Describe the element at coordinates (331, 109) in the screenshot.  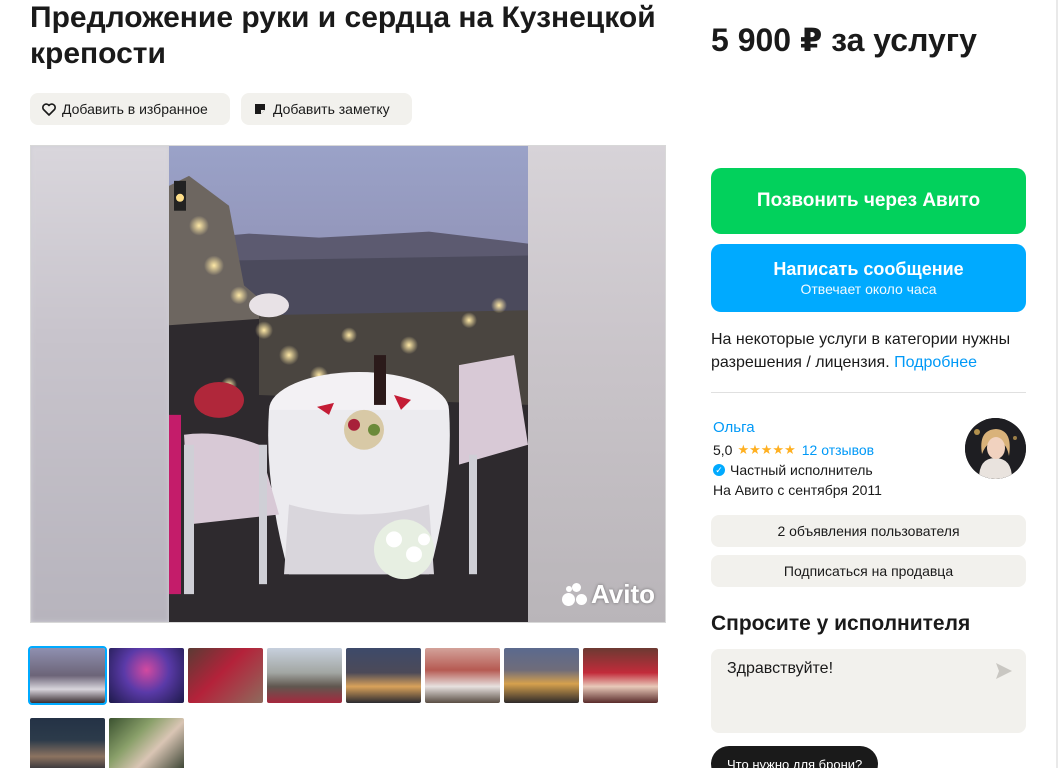
I see `add-note-label: Добавить заметку` at that location.